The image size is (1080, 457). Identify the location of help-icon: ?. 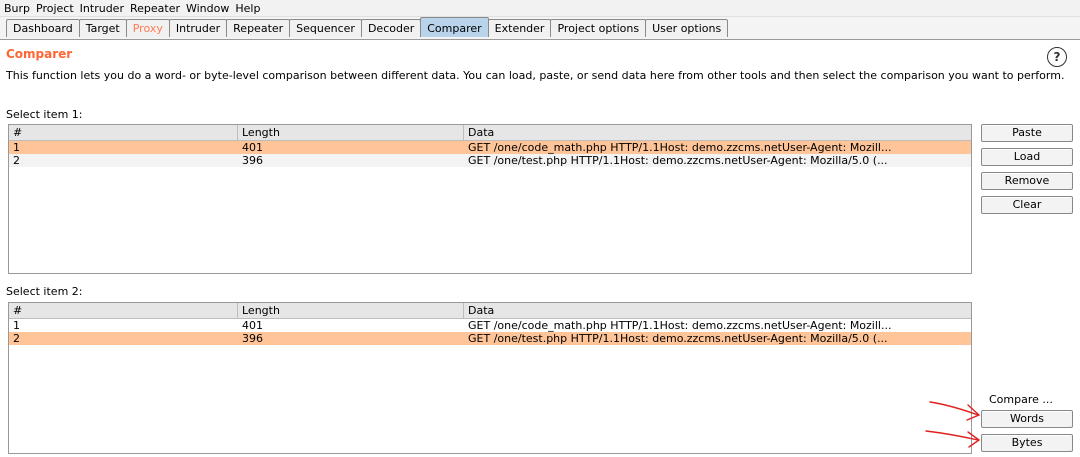
(1057, 57).